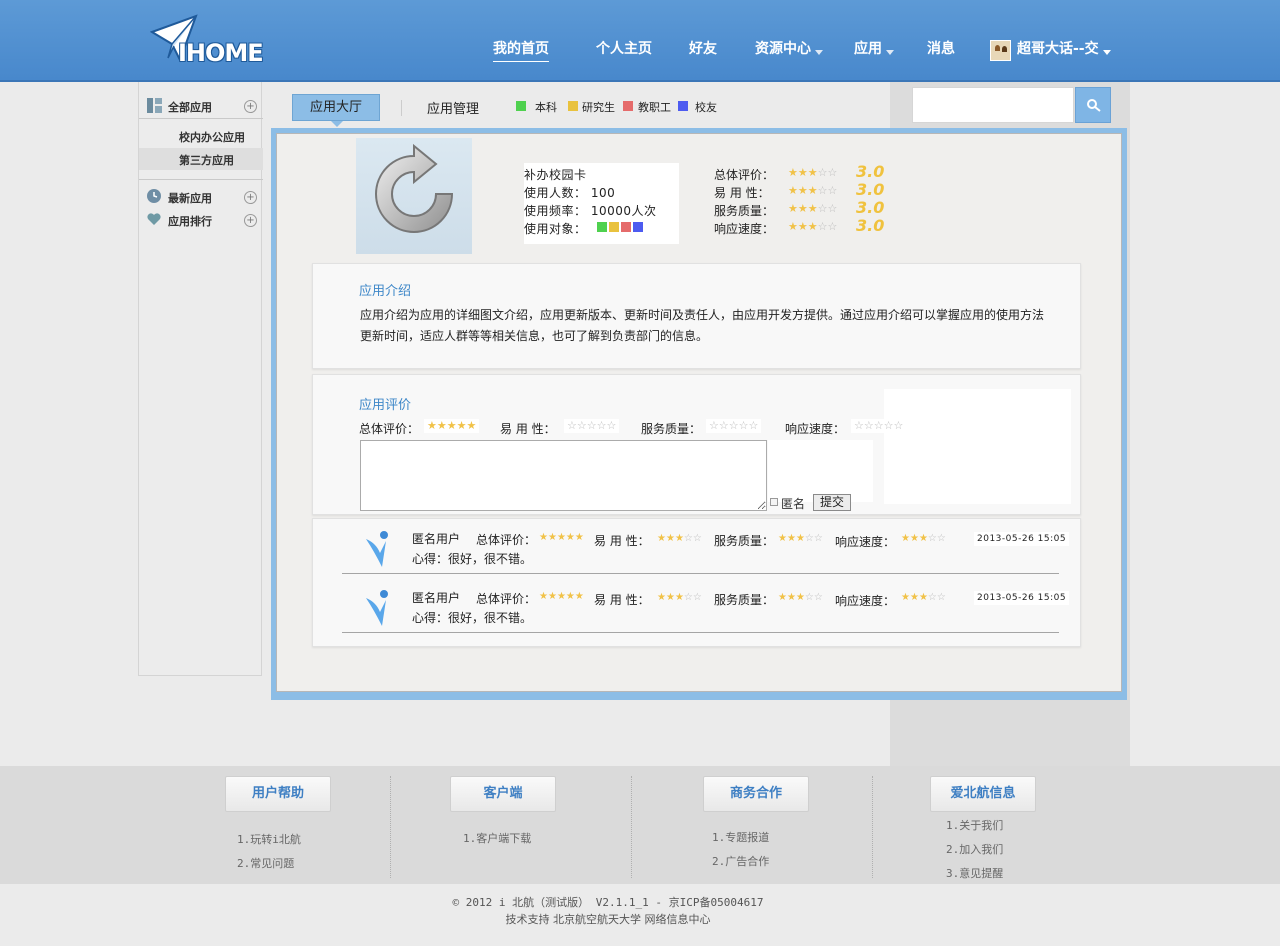  Describe the element at coordinates (832, 502) in the screenshot. I see `submit-button: 提交` at that location.